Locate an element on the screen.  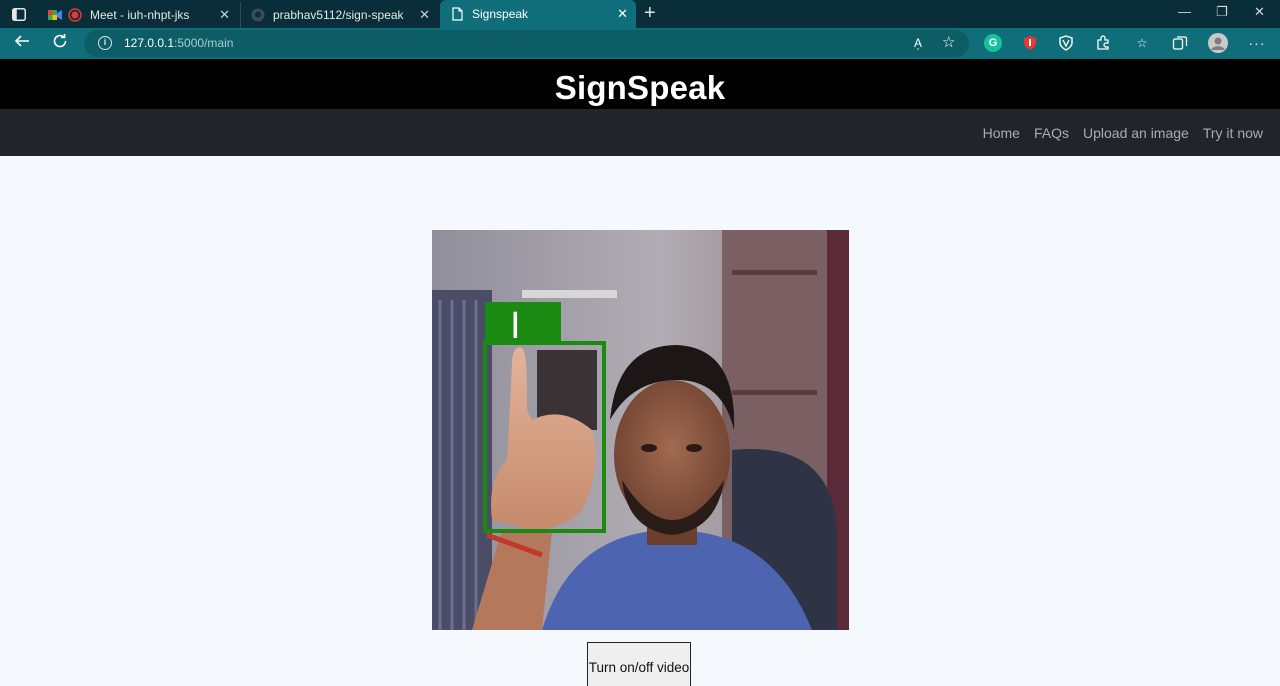
tab-signspeak: Signspeak ✕ is located at coordinates (538, 14).